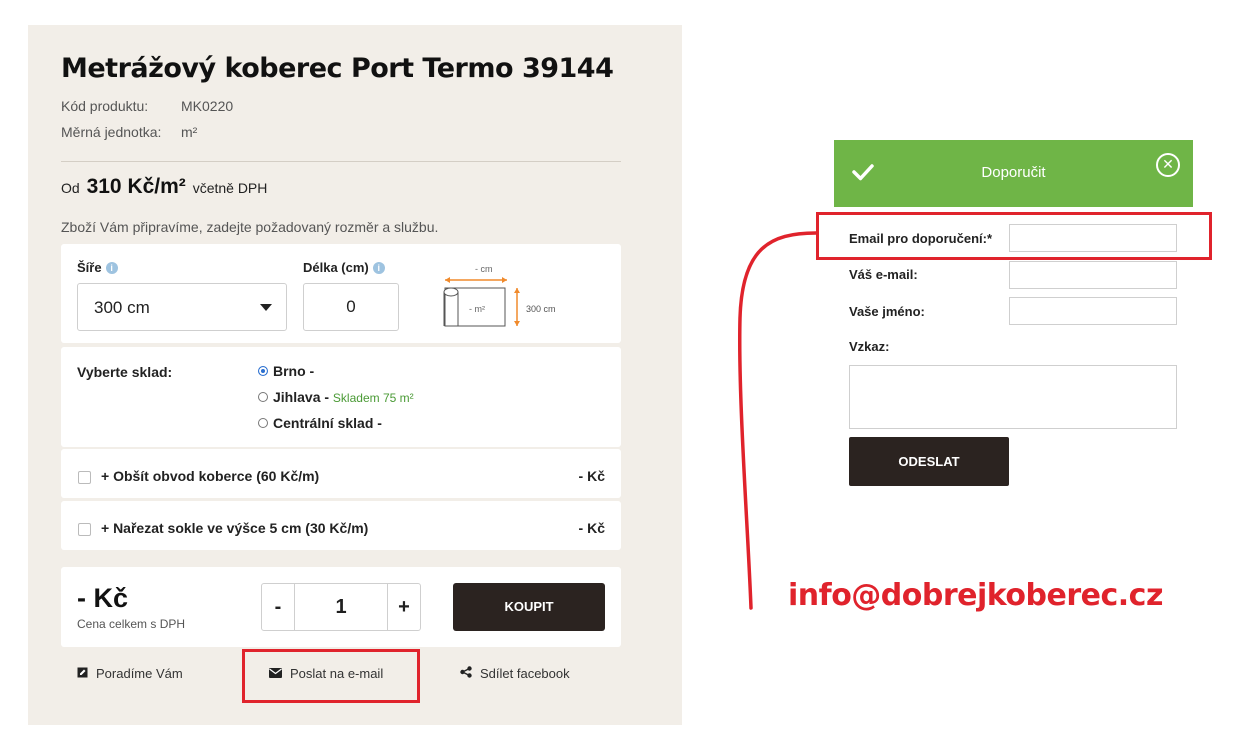 This screenshot has height=756, width=1248. What do you see at coordinates (327, 423) in the screenshot?
I see `warehouse-name: Centrální sklad -` at bounding box center [327, 423].